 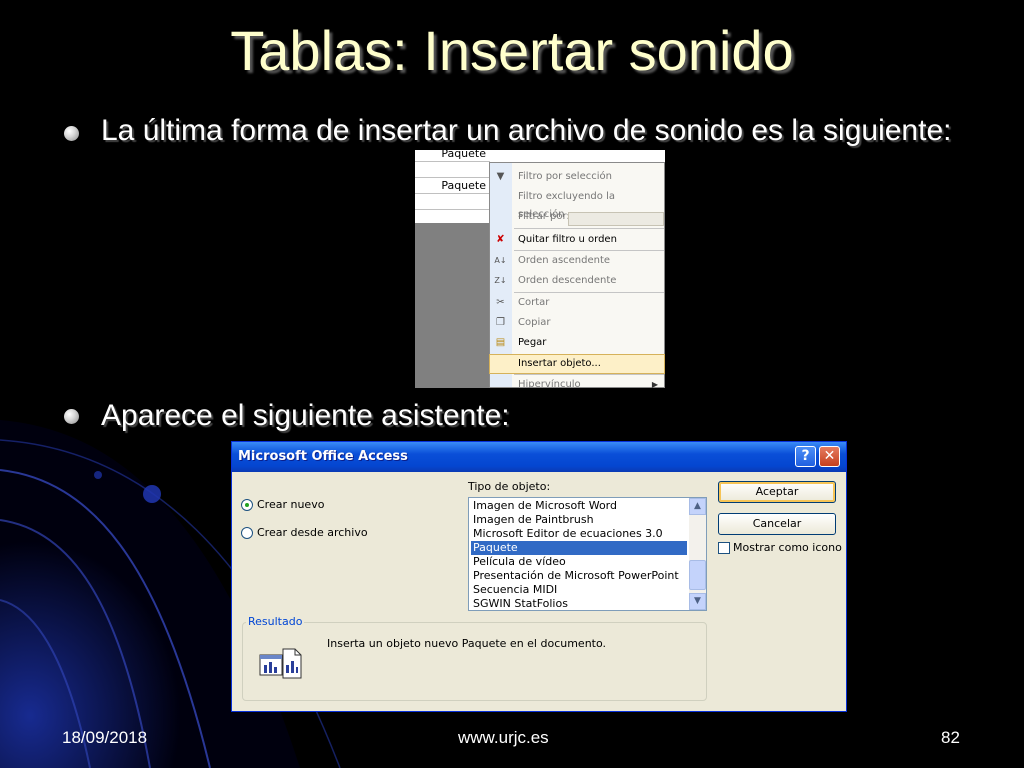 What do you see at coordinates (290, 504) in the screenshot?
I see `radio-create-new-label: Crear nuevo` at bounding box center [290, 504].